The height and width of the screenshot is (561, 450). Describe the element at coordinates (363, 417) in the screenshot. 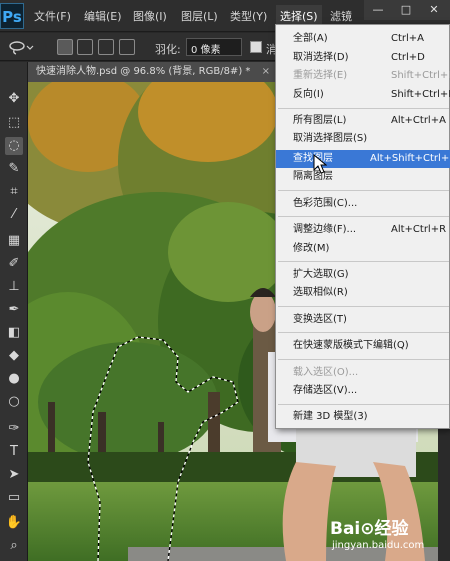

I see `menu-item-new-3d-model: 新建 3D 模型(3)` at that location.